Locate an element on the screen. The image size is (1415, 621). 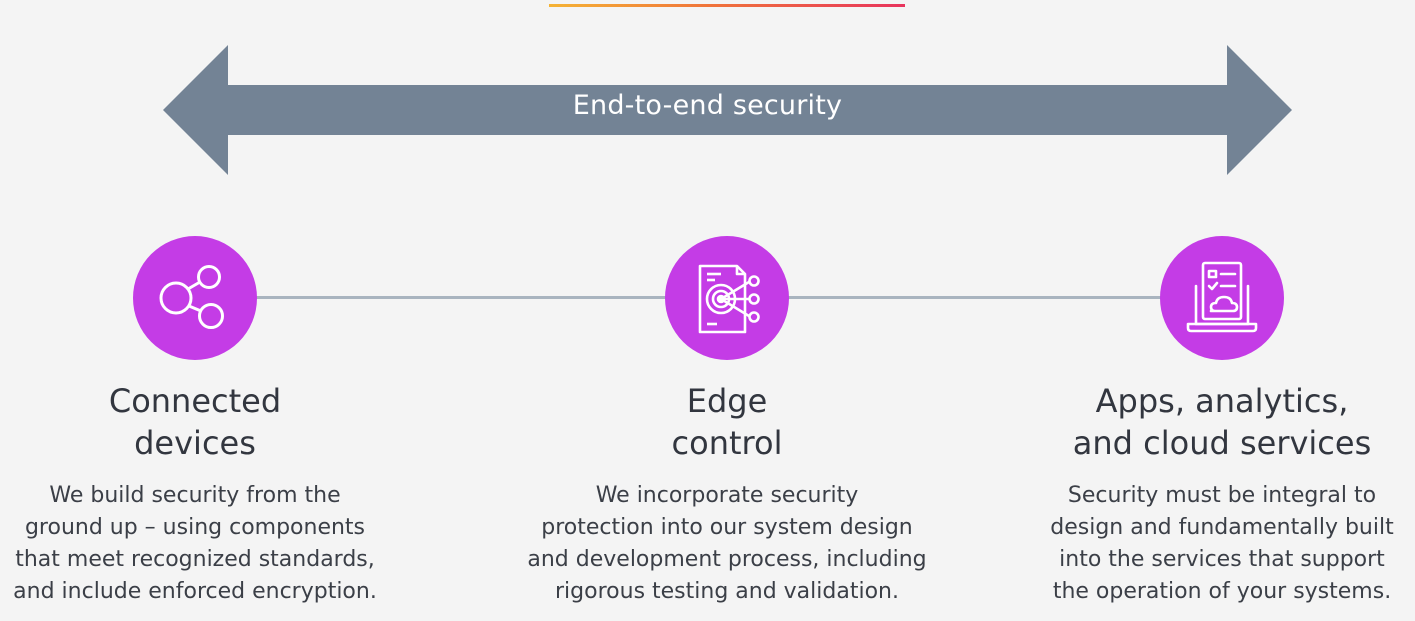
share-network-icon is located at coordinates (191, 297).